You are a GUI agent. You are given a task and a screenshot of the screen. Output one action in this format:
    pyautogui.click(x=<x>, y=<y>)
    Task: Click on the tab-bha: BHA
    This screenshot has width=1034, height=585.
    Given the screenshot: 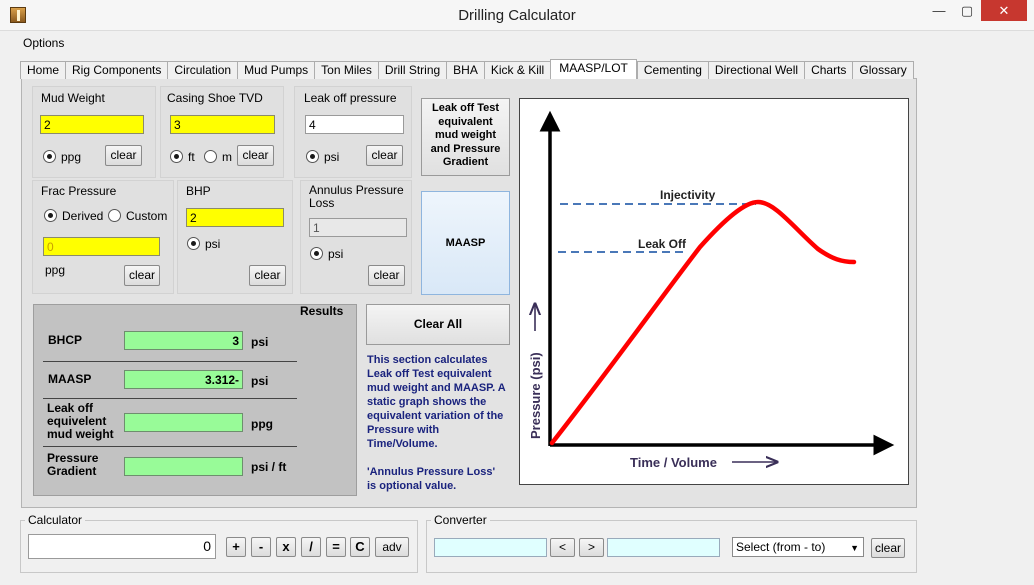 What is the action you would take?
    pyautogui.click(x=465, y=70)
    